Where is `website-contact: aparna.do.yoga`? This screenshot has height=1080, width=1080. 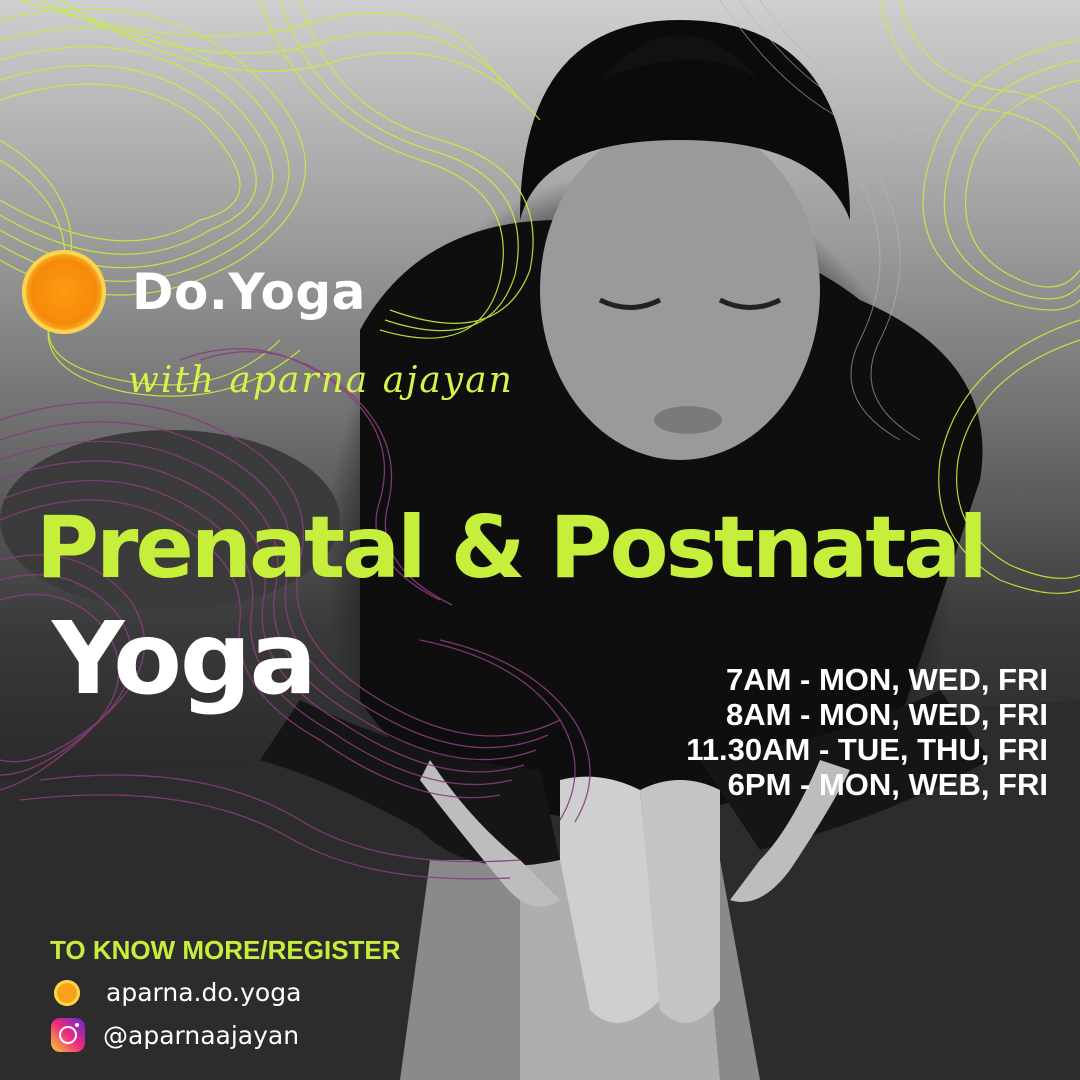
website-contact: aparna.do.yoga is located at coordinates (177, 992).